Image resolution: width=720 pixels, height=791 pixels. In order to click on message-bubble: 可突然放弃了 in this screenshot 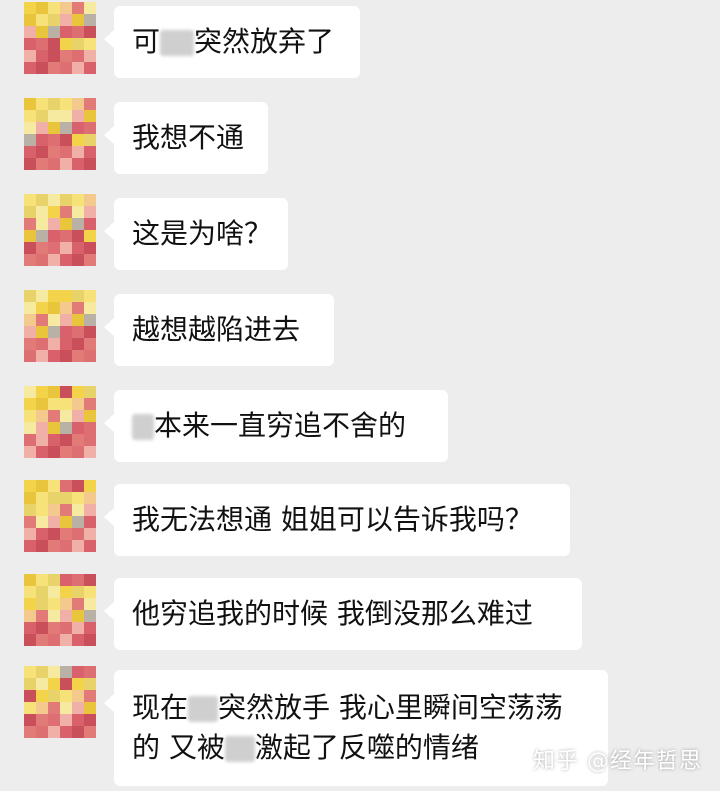, I will do `click(232, 42)`.